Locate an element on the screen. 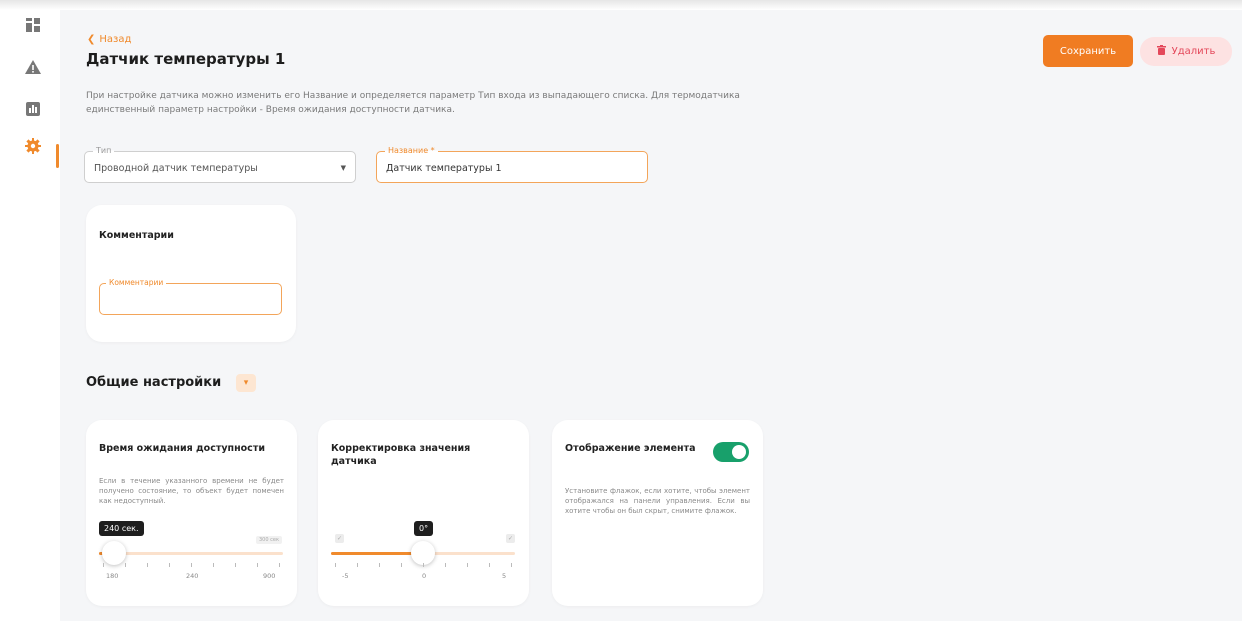  availability-value-tooltip: 240 сек. is located at coordinates (121, 528).